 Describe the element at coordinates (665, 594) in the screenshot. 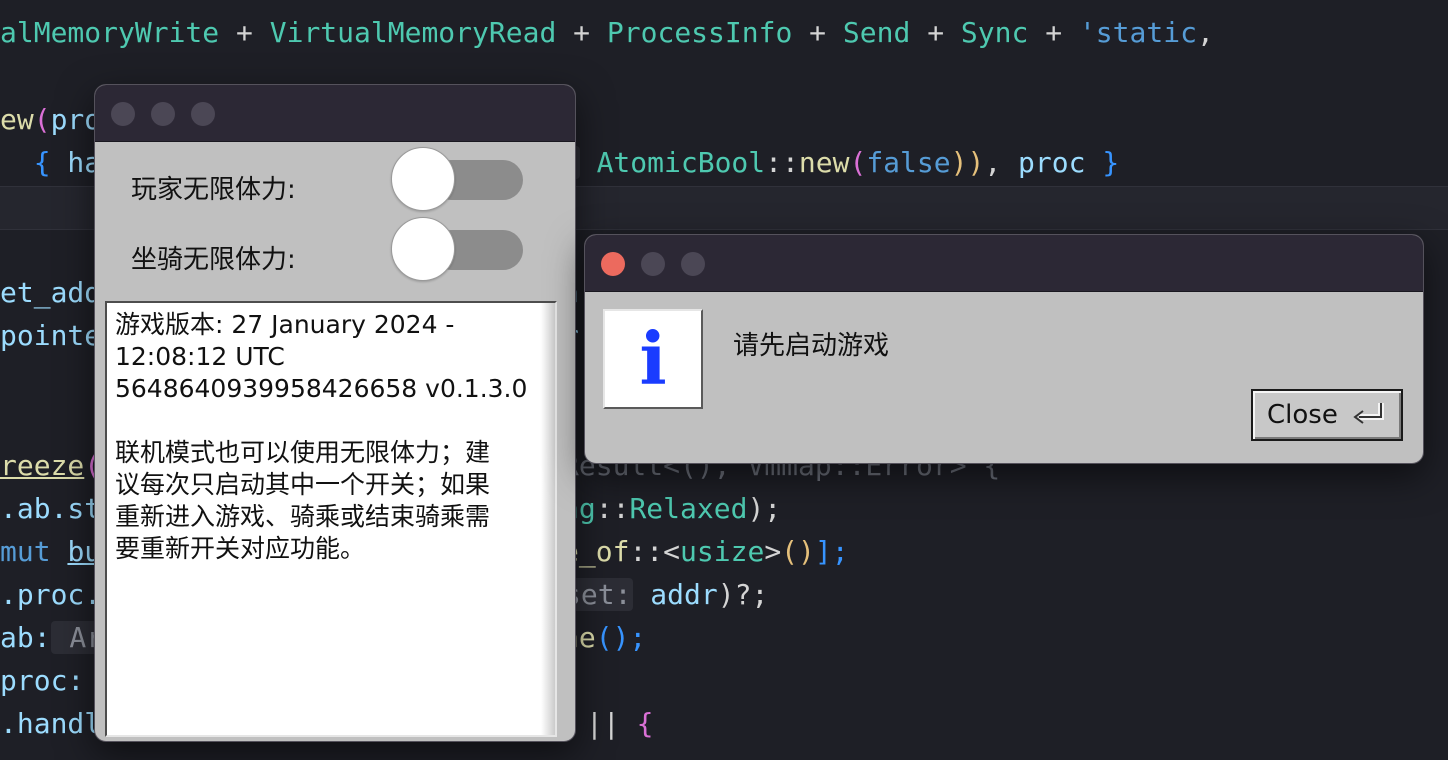

I see `code-line: set: addr)?;` at that location.